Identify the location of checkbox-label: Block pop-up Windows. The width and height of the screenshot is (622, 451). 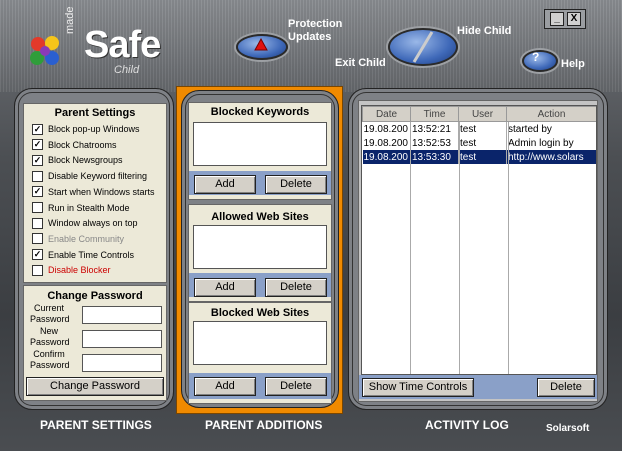
(94, 129).